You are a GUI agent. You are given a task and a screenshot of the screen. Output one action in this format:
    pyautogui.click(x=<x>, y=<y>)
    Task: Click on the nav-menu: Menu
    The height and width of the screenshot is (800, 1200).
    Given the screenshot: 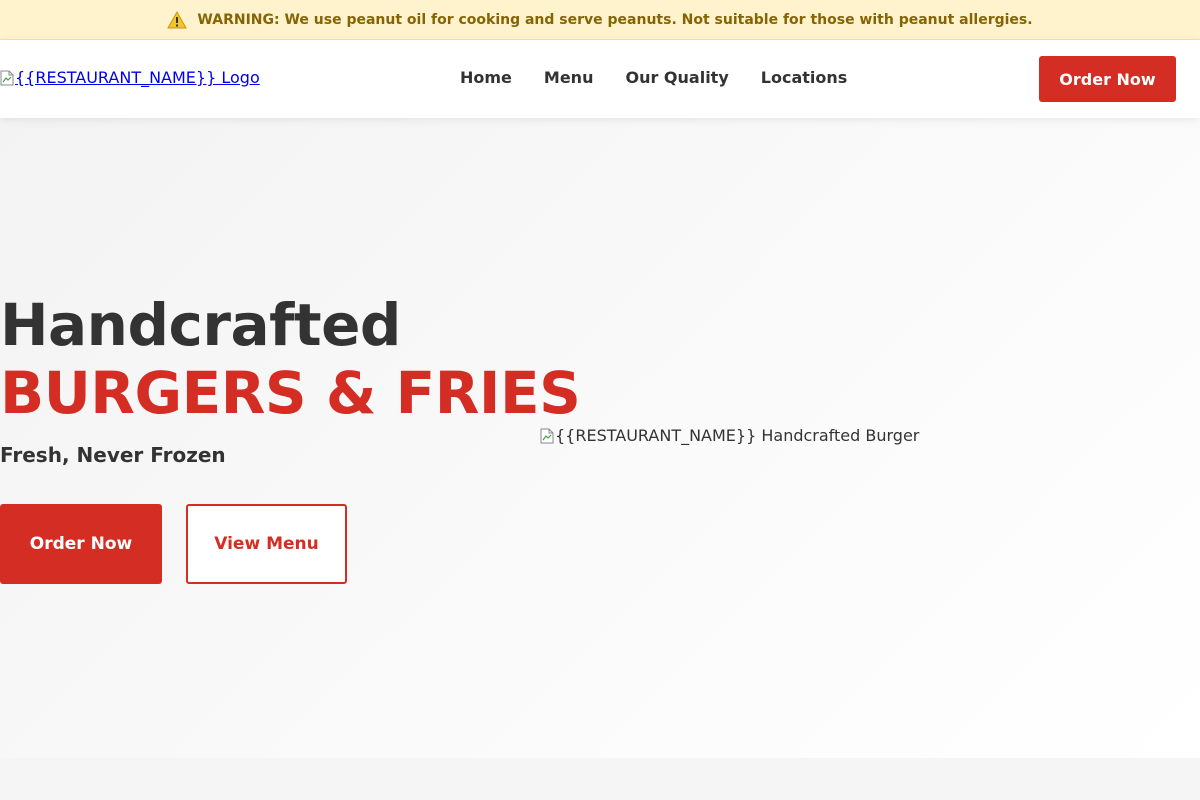 What is the action you would take?
    pyautogui.click(x=569, y=77)
    